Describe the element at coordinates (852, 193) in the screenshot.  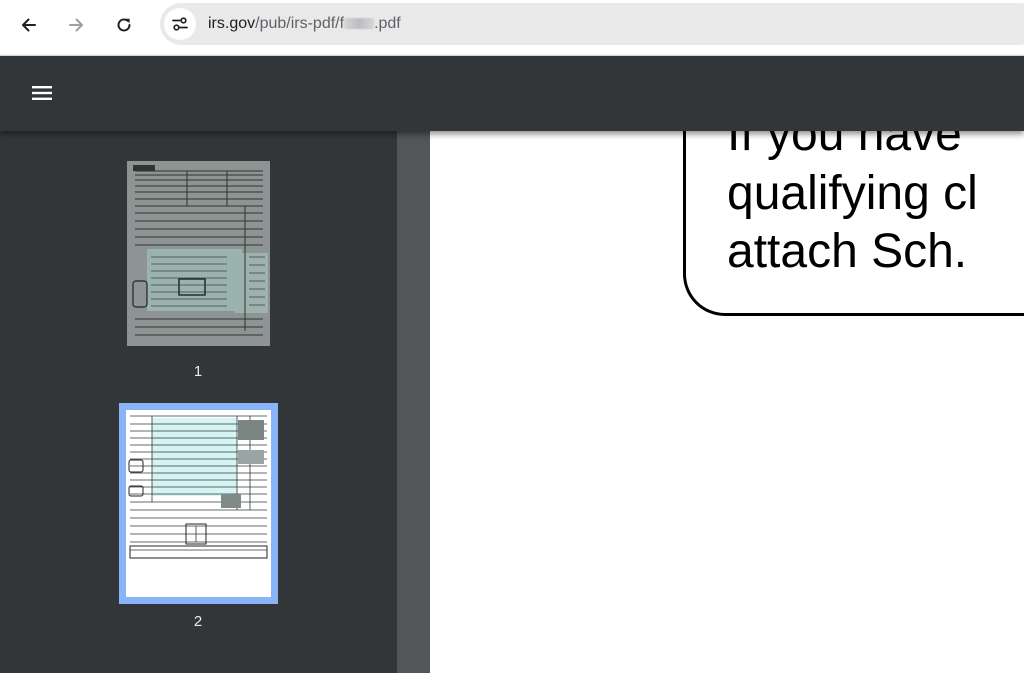
I see `callout-text-line: qualifying cl` at that location.